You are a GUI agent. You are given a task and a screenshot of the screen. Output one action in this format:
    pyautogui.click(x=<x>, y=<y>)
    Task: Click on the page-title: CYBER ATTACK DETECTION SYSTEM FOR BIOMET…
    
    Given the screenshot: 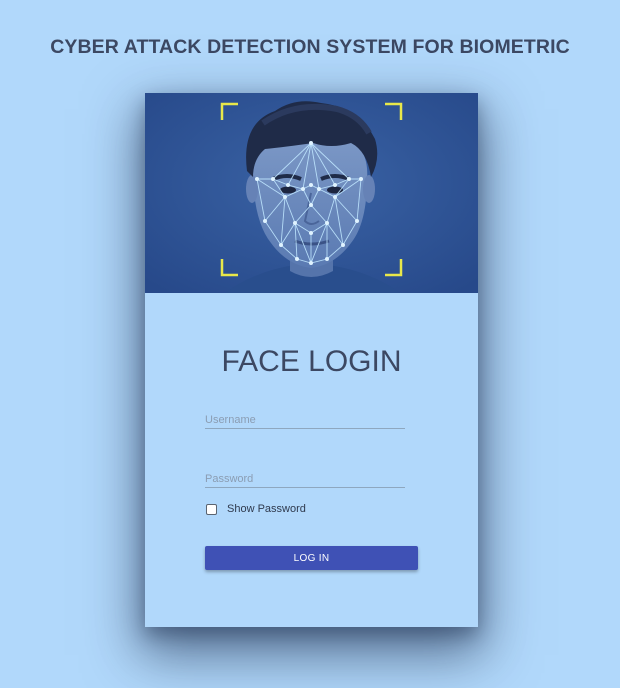 What is the action you would take?
    pyautogui.click(x=310, y=47)
    